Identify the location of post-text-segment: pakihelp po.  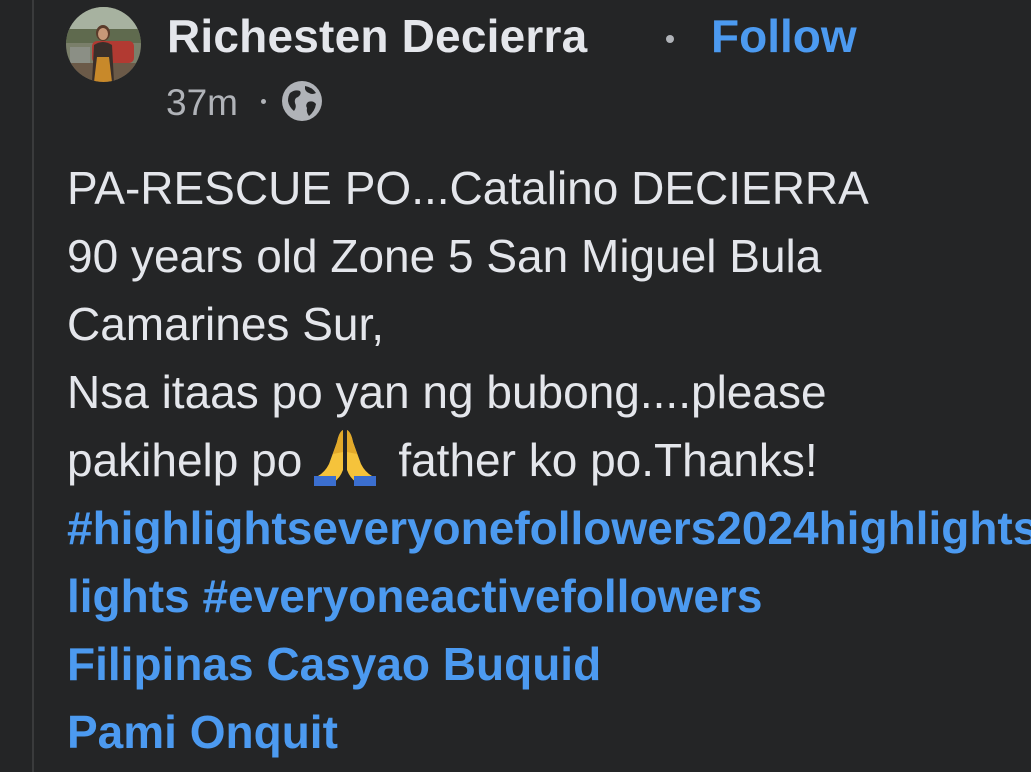
(185, 460).